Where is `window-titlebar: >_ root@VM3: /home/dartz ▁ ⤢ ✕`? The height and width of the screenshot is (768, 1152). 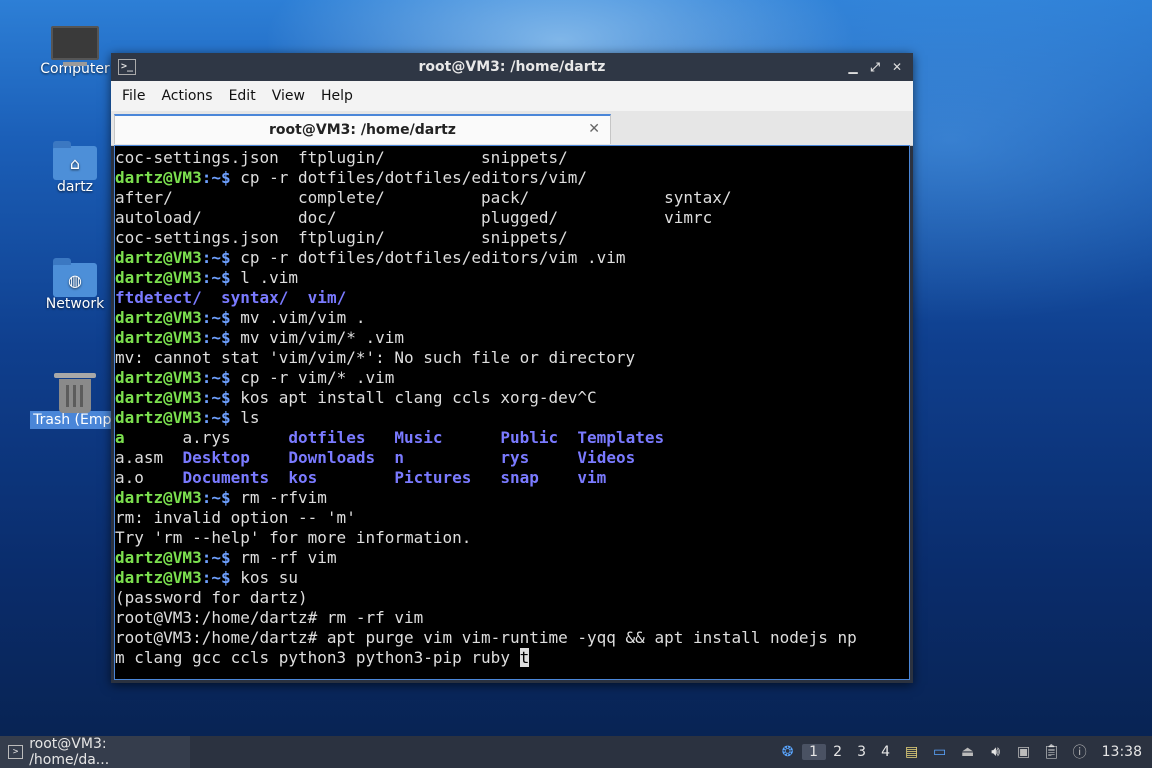
window-titlebar: >_ root@VM3: /home/dartz ▁ ⤢ ✕ is located at coordinates (512, 67).